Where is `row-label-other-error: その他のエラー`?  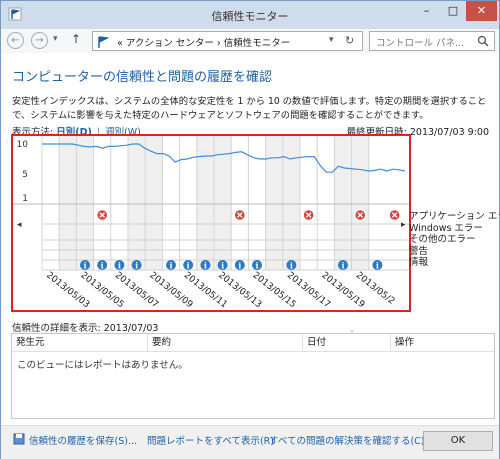
row-label-other-error: その他のエラー is located at coordinates (442, 239).